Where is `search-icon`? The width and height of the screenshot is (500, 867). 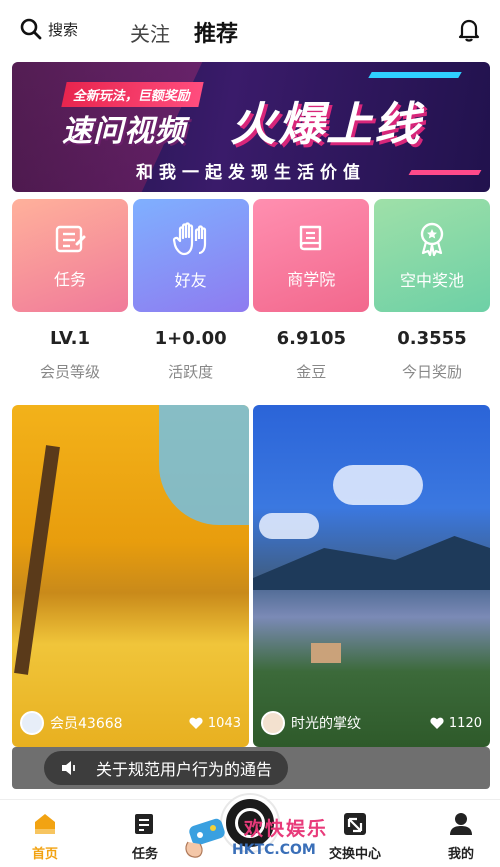
search-icon is located at coordinates (31, 29).